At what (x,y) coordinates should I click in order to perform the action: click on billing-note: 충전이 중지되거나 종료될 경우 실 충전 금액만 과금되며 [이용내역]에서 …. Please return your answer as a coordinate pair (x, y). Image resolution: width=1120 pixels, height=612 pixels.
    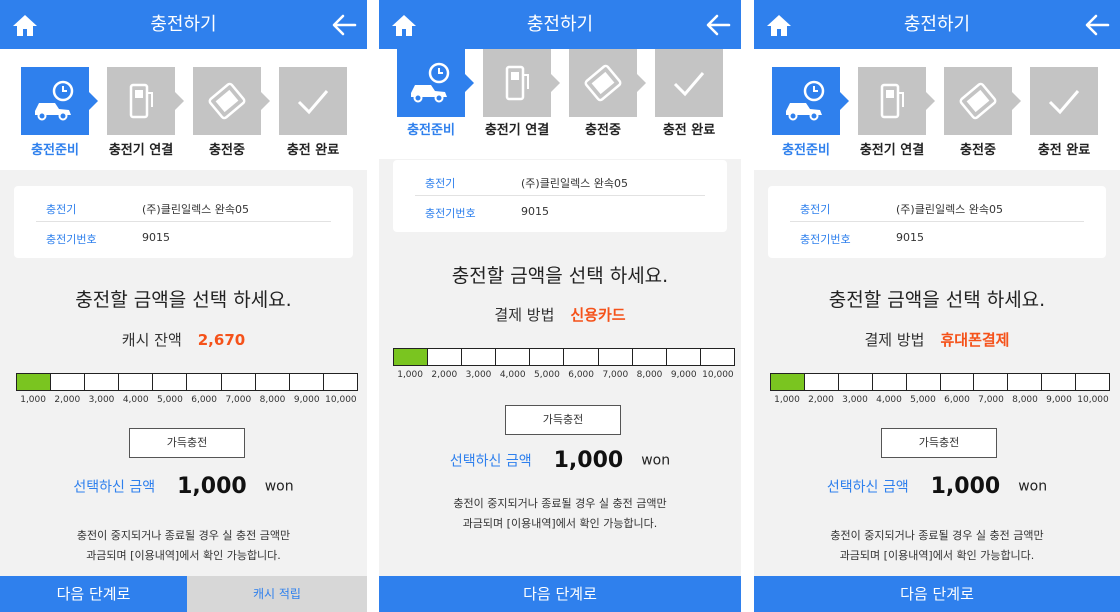
    Looking at the image, I should click on (560, 514).